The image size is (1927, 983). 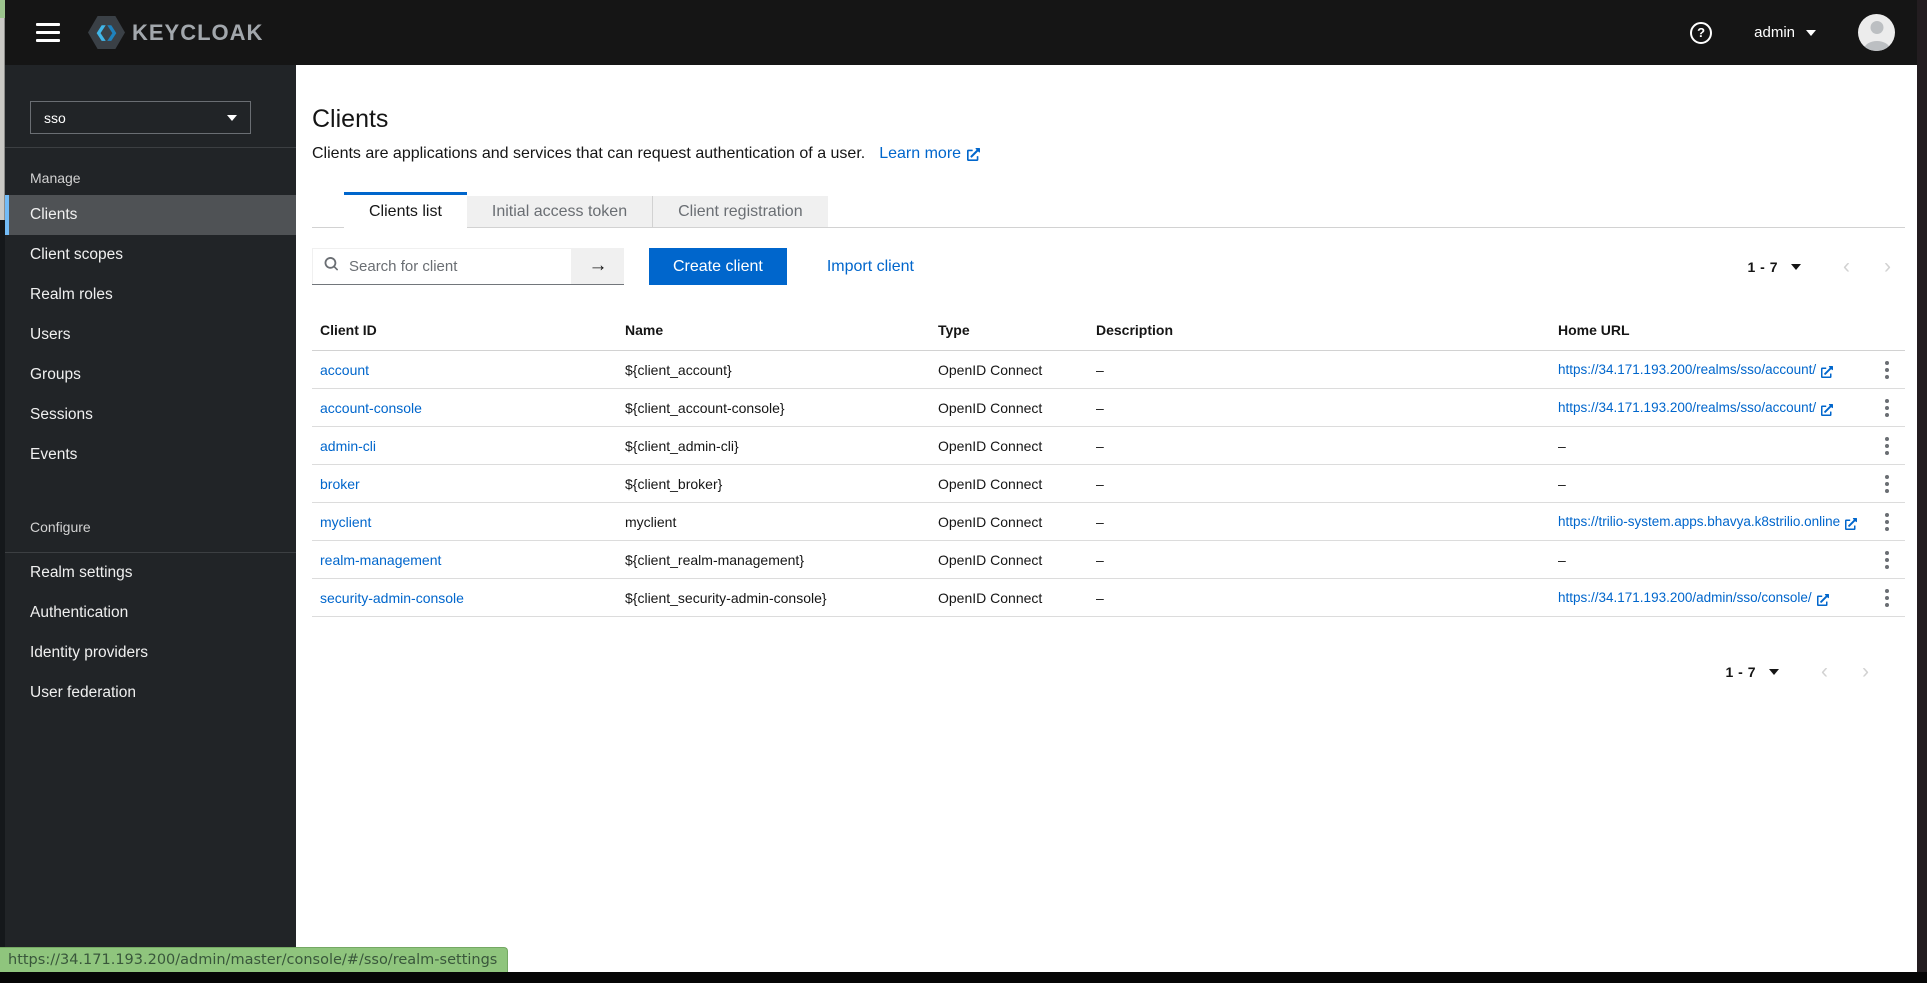 I want to click on empty-value: –, so click(x=1562, y=483).